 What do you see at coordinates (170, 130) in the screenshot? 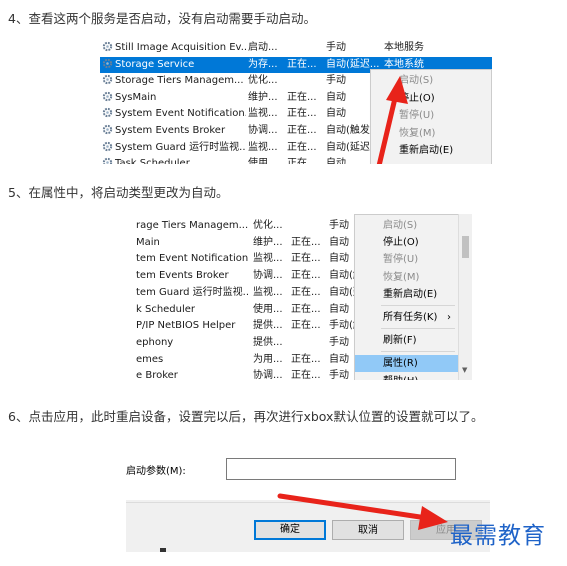
I see `service-name: System Events Broker` at bounding box center [170, 130].